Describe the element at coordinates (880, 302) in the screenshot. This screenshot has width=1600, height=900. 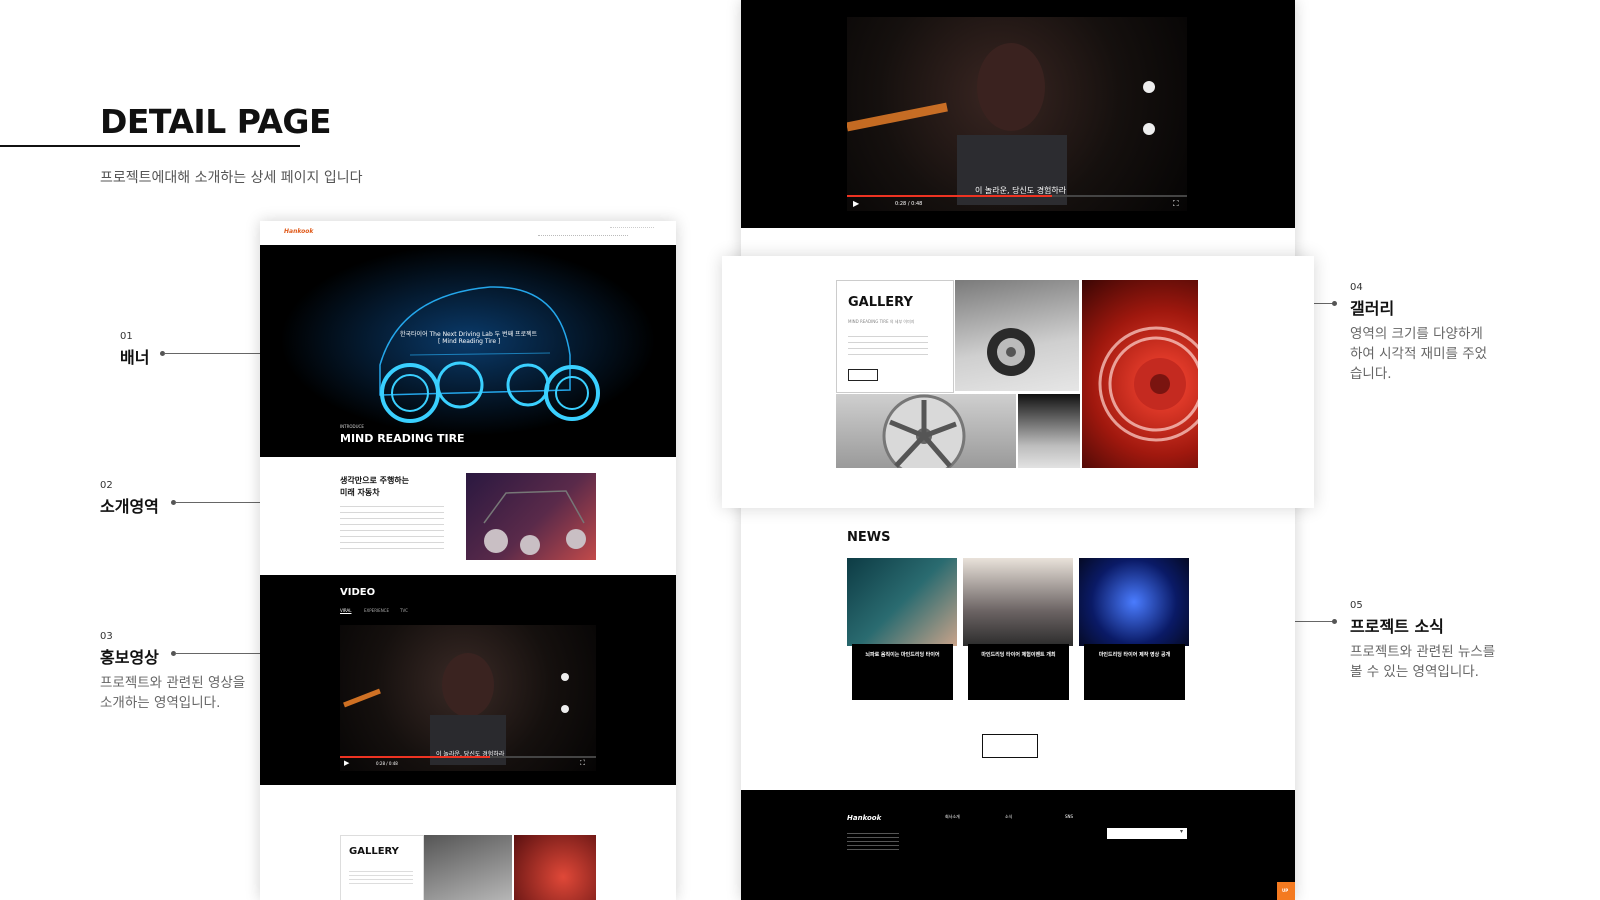
I see `gallery-title: GALLERY` at that location.